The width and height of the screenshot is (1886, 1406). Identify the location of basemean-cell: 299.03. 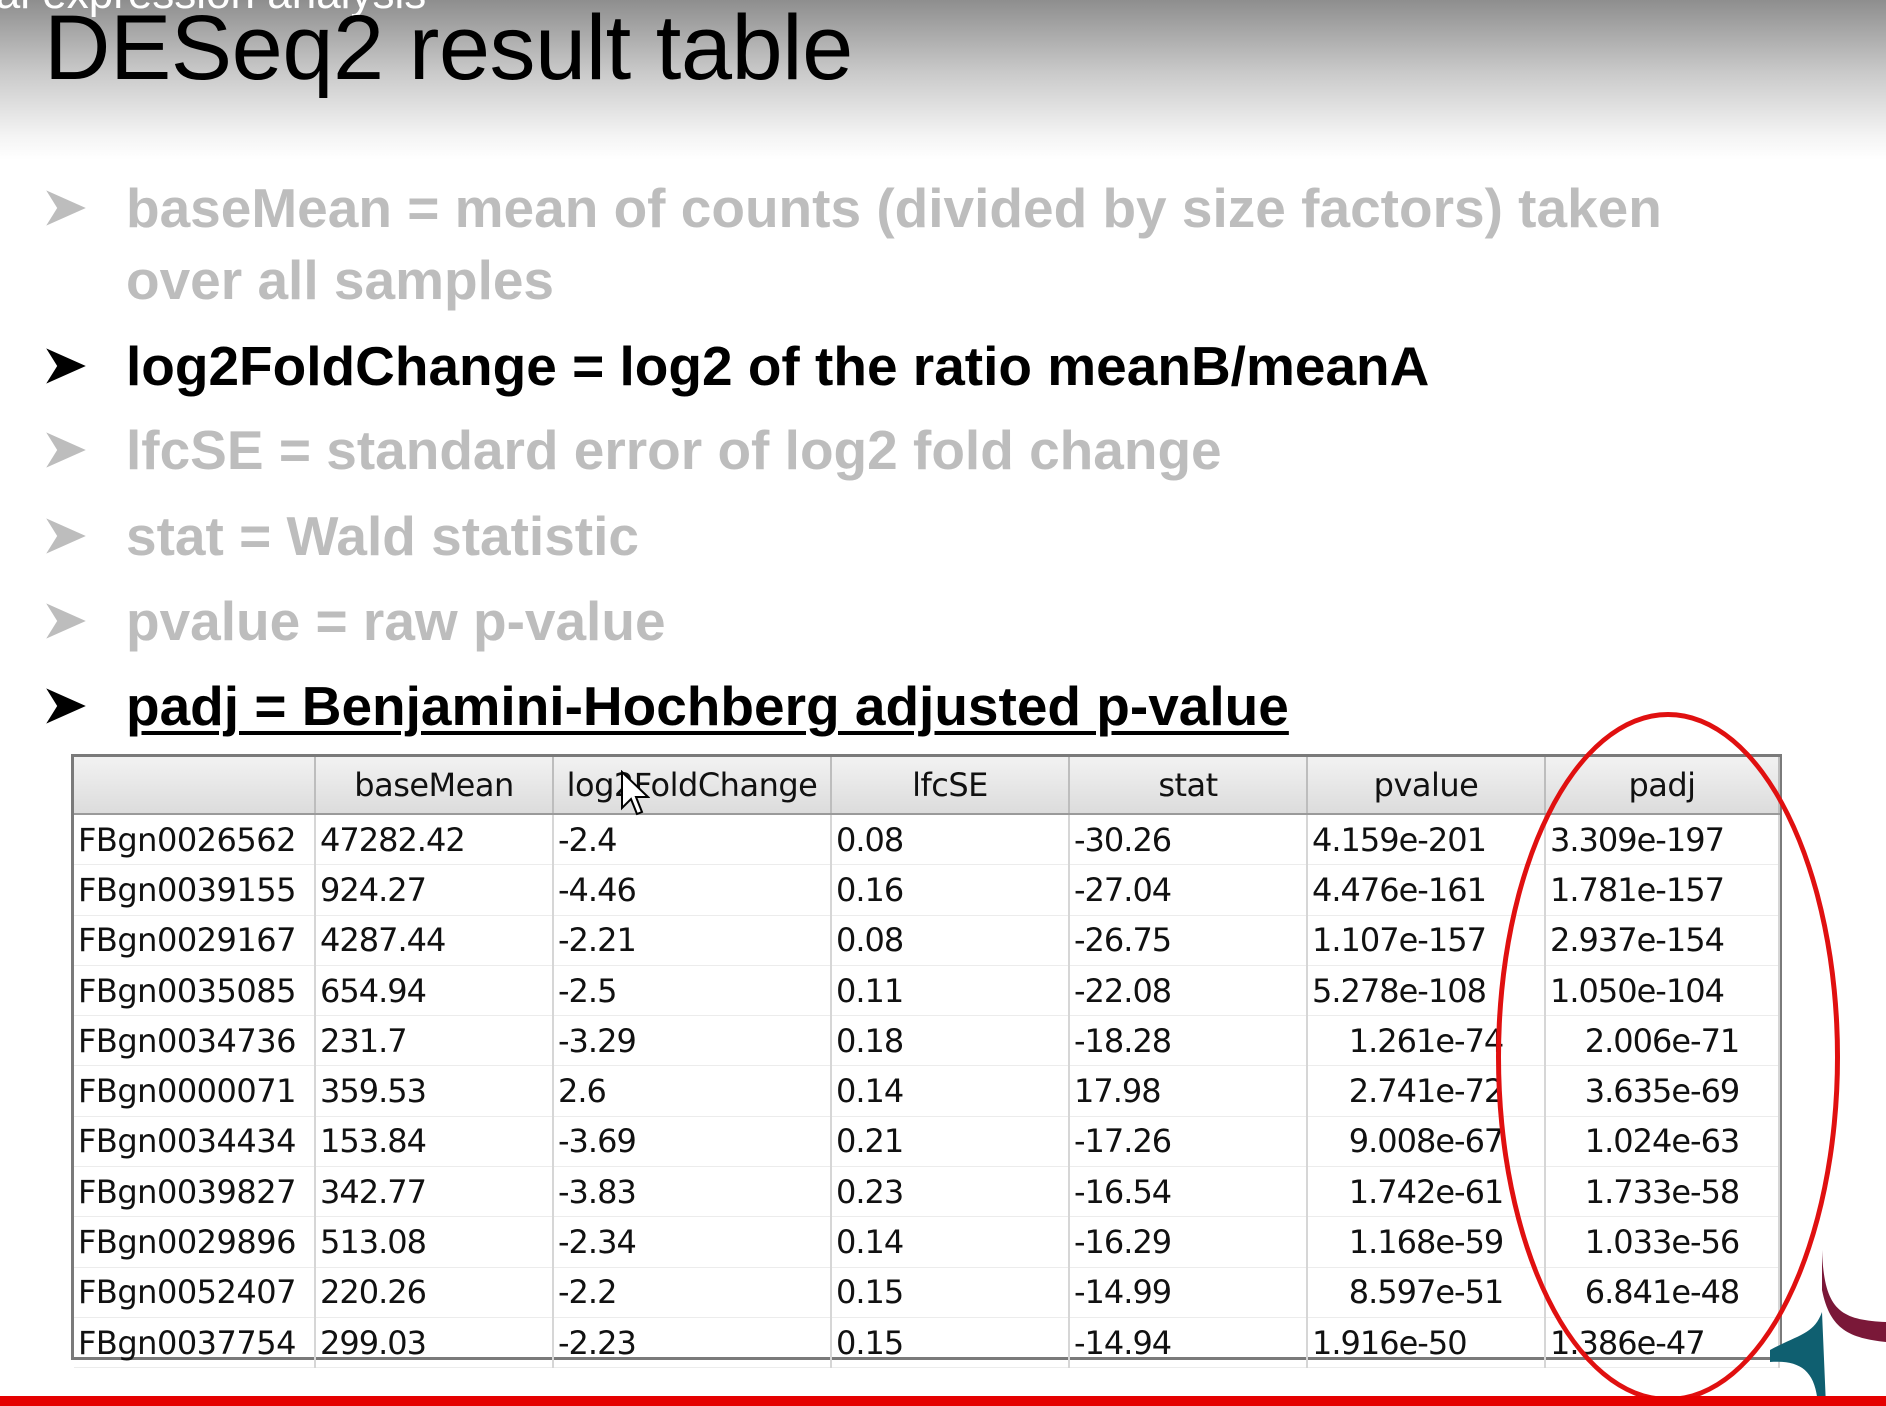
(434, 1343).